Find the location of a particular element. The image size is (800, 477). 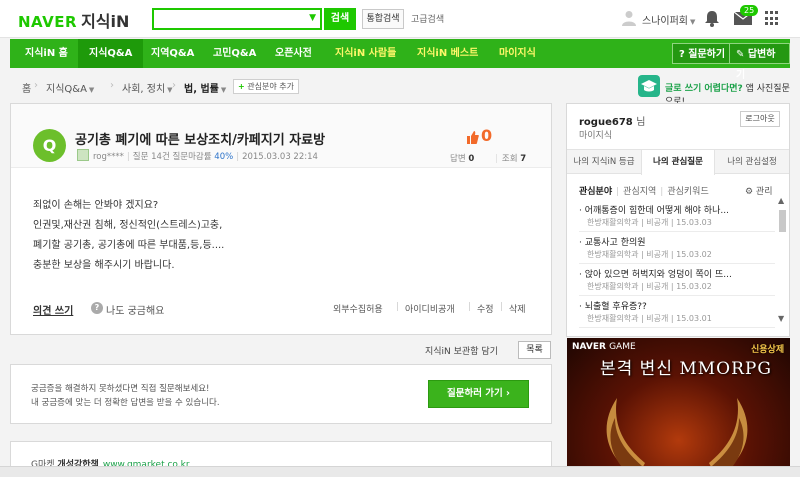

answer-count-label: 답변 is located at coordinates (458, 159).